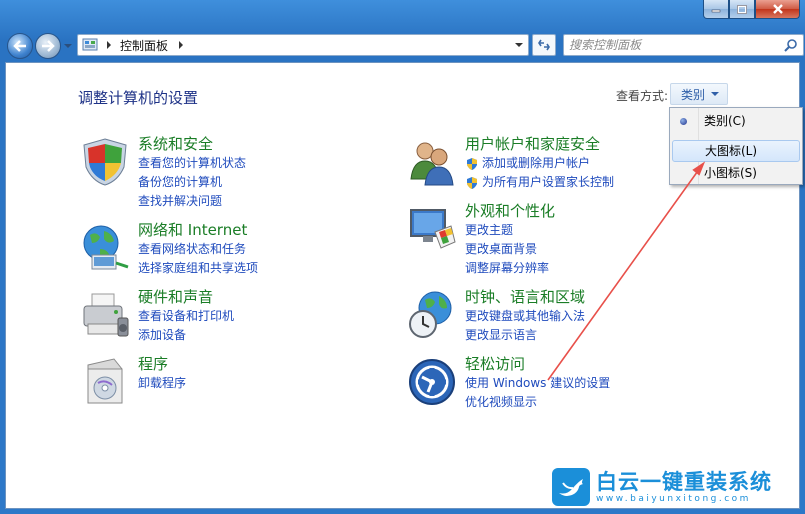 This screenshot has width=805, height=514. What do you see at coordinates (525, 335) in the screenshot?
I see `category-link: 更改显示语言` at bounding box center [525, 335].